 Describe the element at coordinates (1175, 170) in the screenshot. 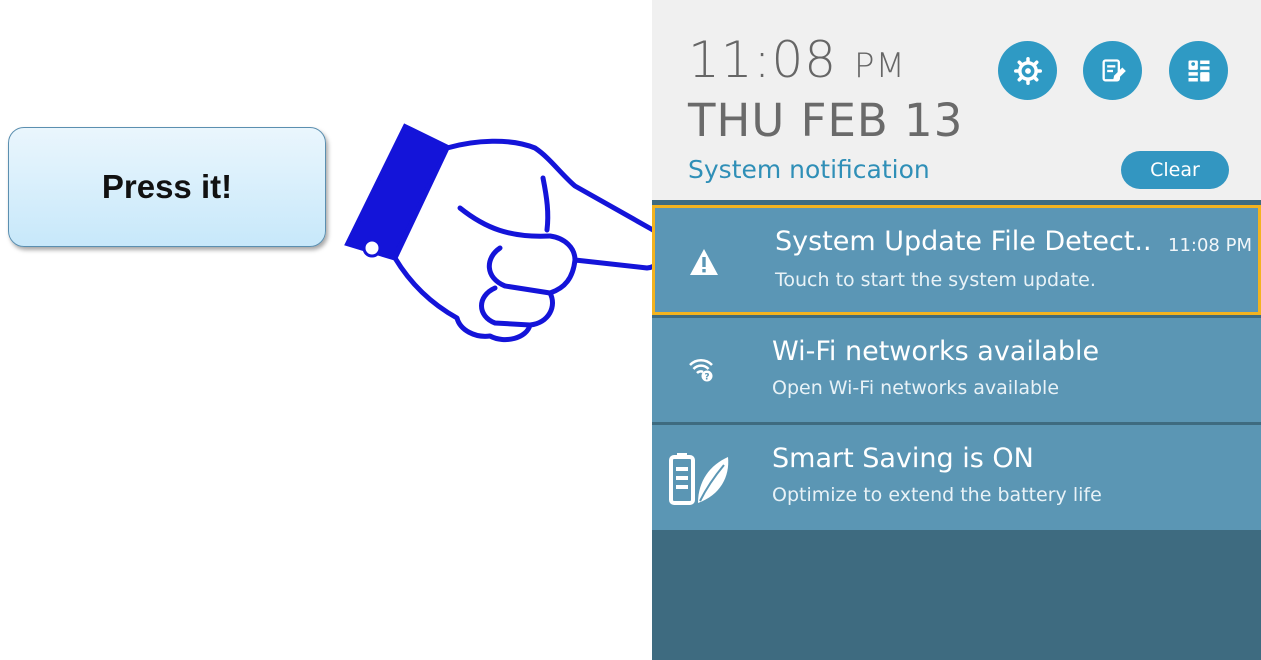

I see `clear-button: Clear` at that location.